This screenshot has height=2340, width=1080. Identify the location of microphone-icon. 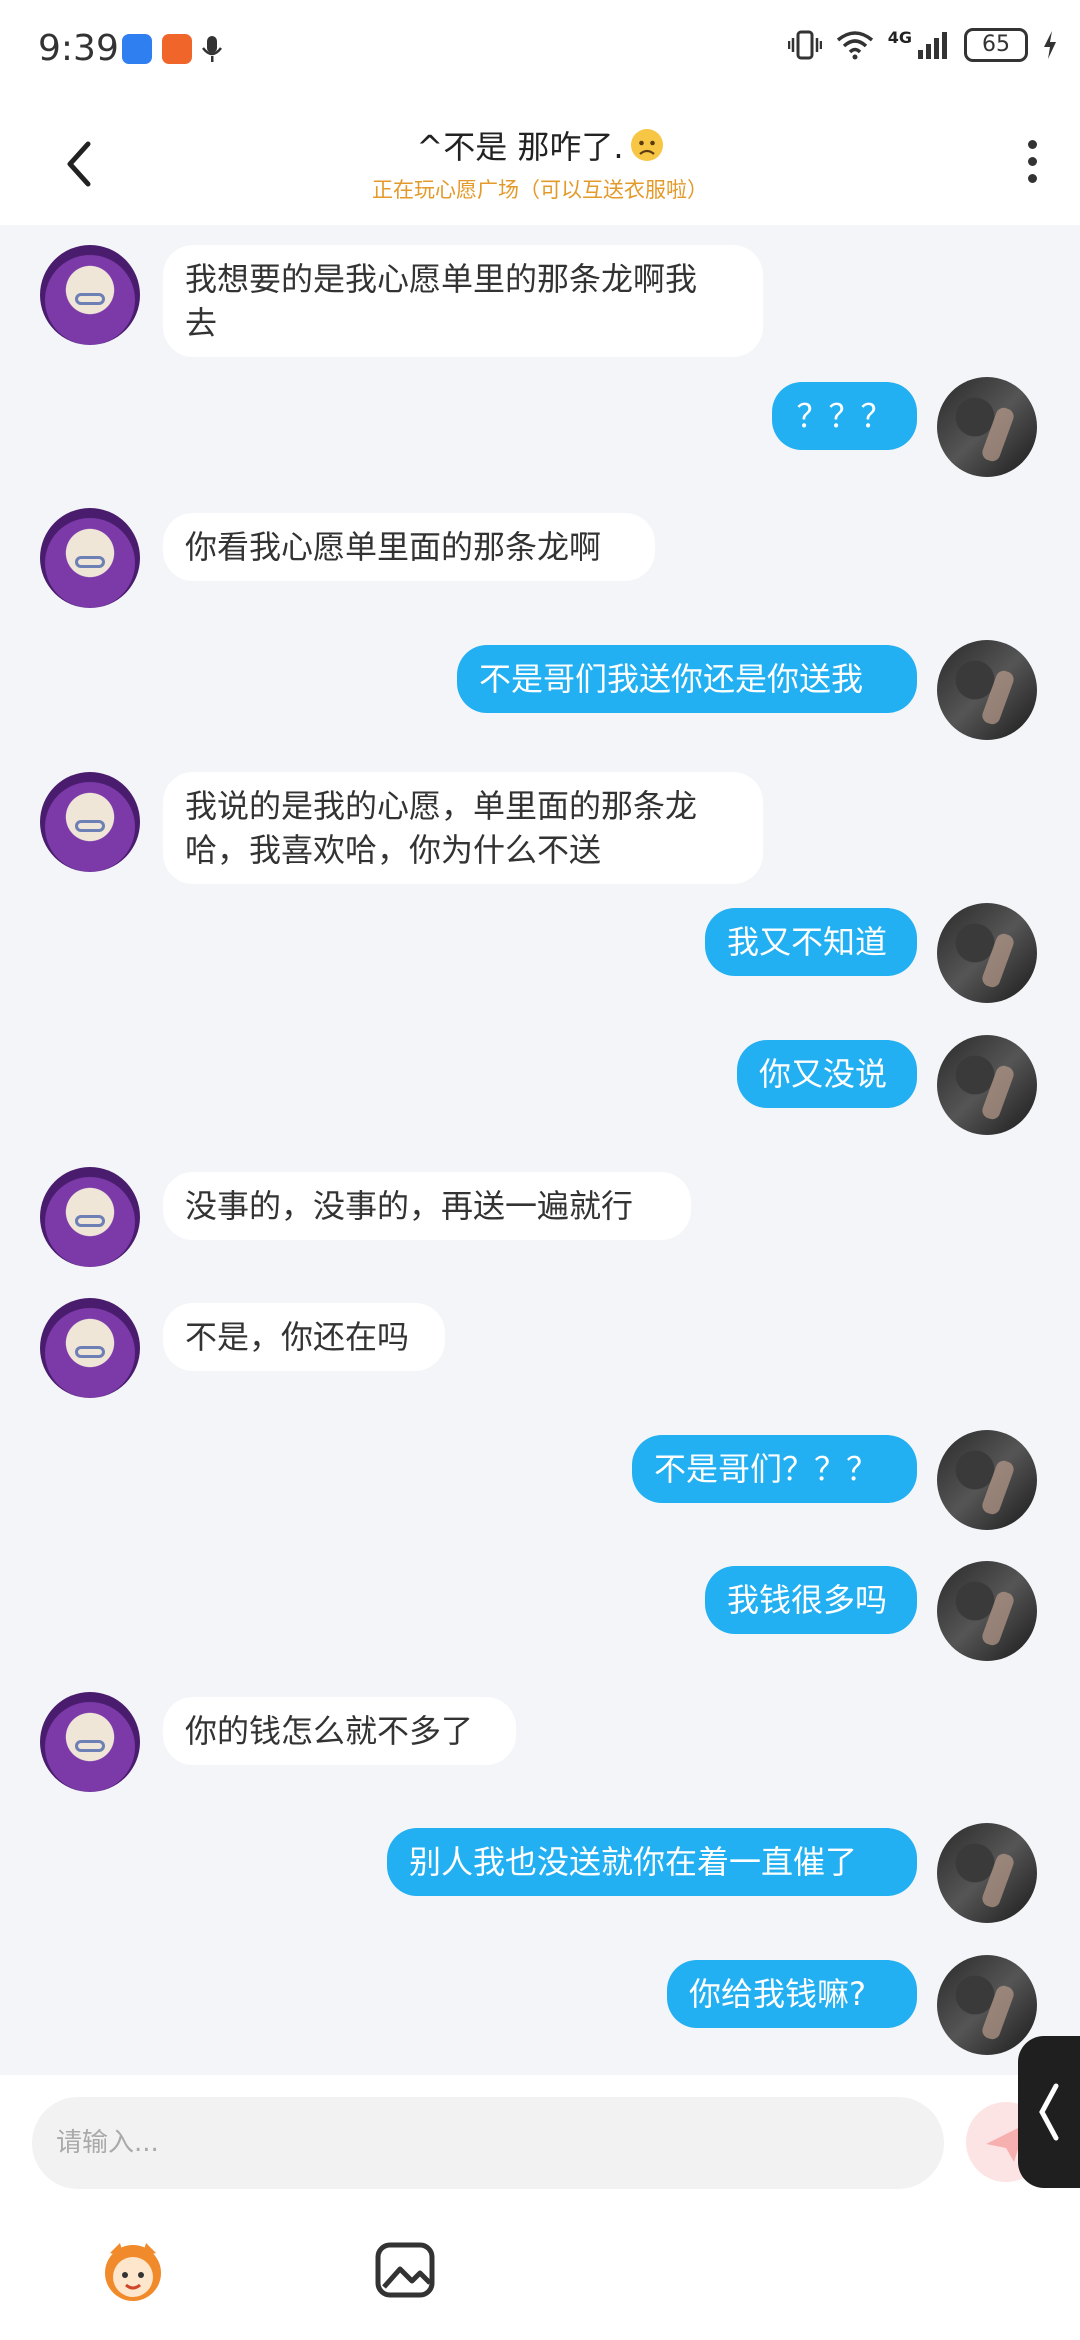
(212, 49).